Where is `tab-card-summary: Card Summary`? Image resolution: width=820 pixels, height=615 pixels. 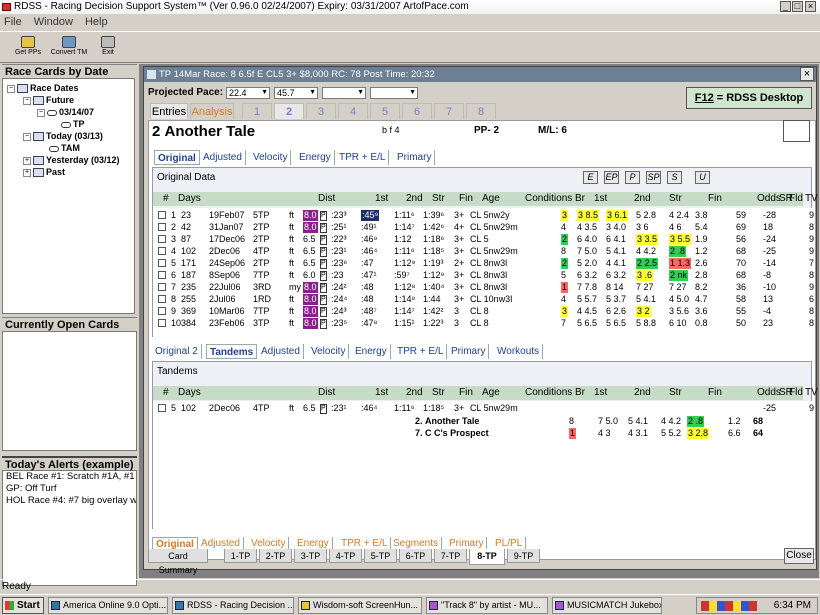
tab-card-summary: Card Summary is located at coordinates (178, 562).